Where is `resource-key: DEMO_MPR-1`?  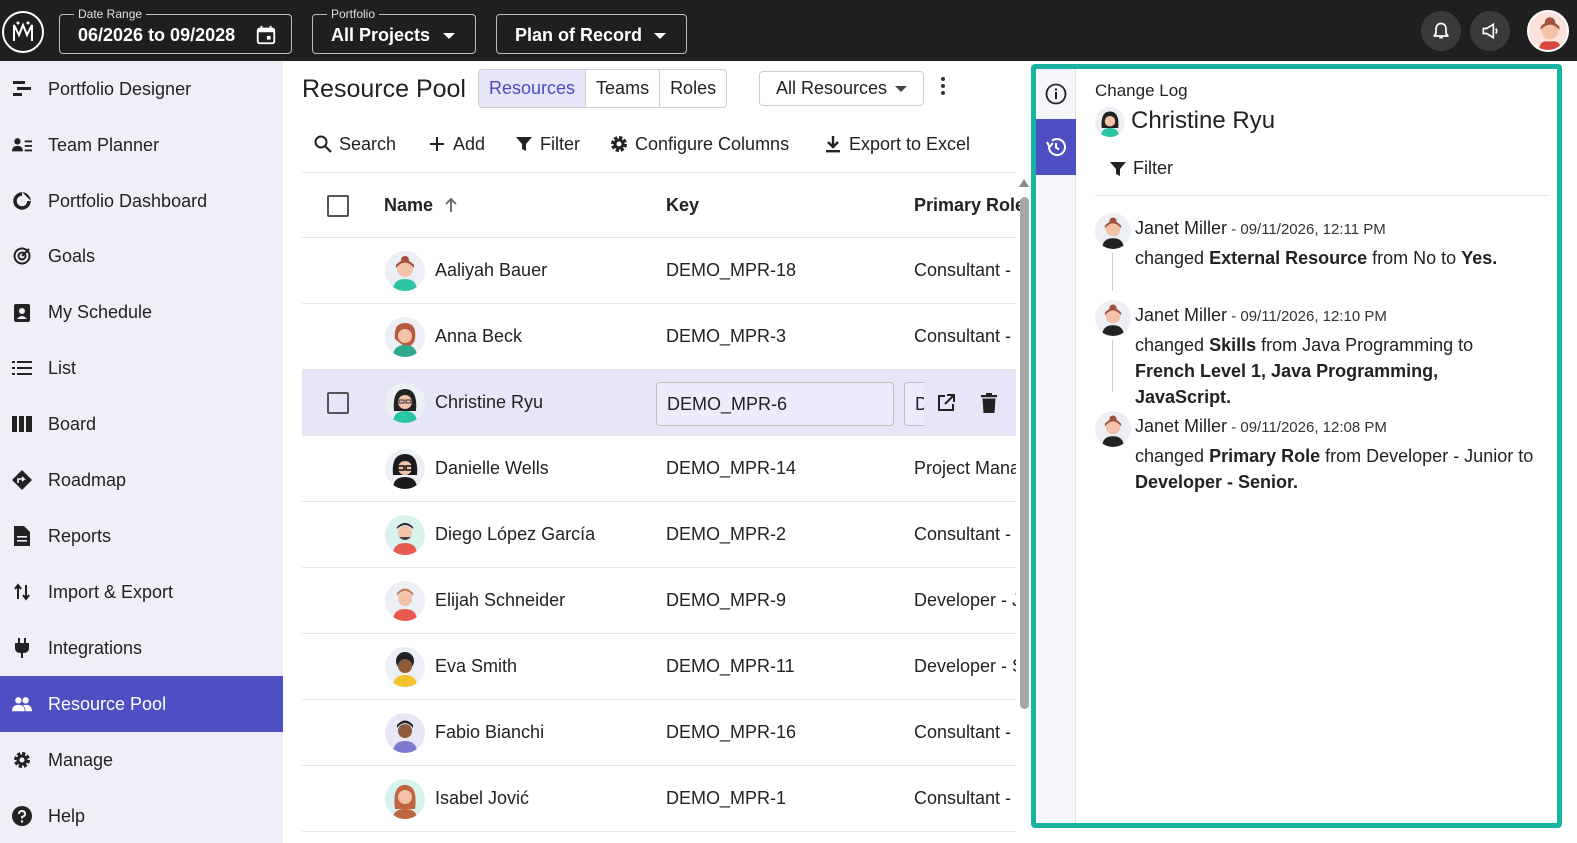
resource-key: DEMO_MPR-1 is located at coordinates (726, 798).